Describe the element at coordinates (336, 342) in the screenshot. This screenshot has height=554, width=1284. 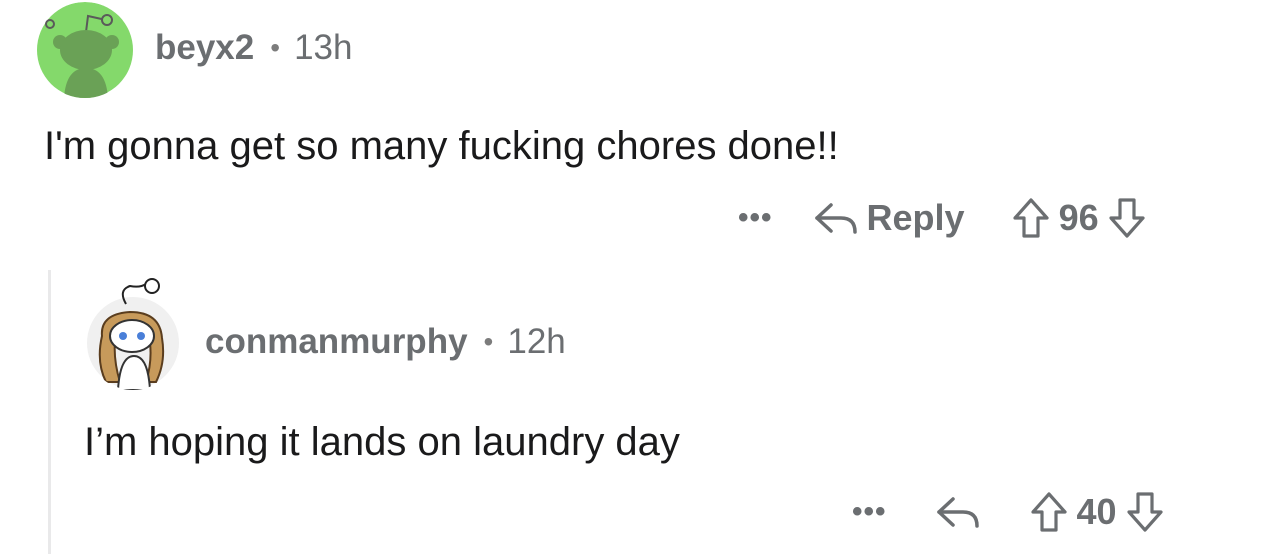
I see `username: conmanmurphy` at that location.